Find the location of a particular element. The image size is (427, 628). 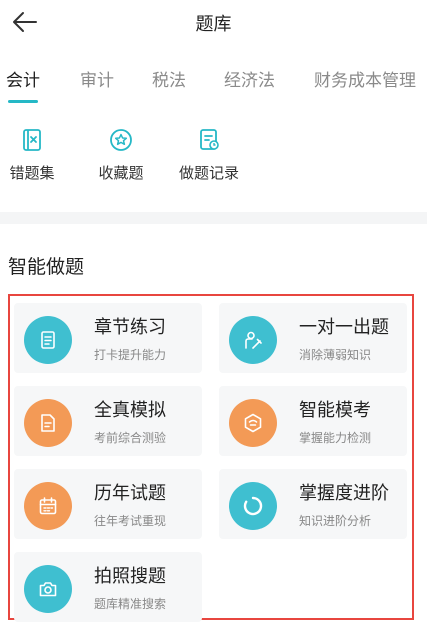

exam-paper-icon is located at coordinates (48, 423).